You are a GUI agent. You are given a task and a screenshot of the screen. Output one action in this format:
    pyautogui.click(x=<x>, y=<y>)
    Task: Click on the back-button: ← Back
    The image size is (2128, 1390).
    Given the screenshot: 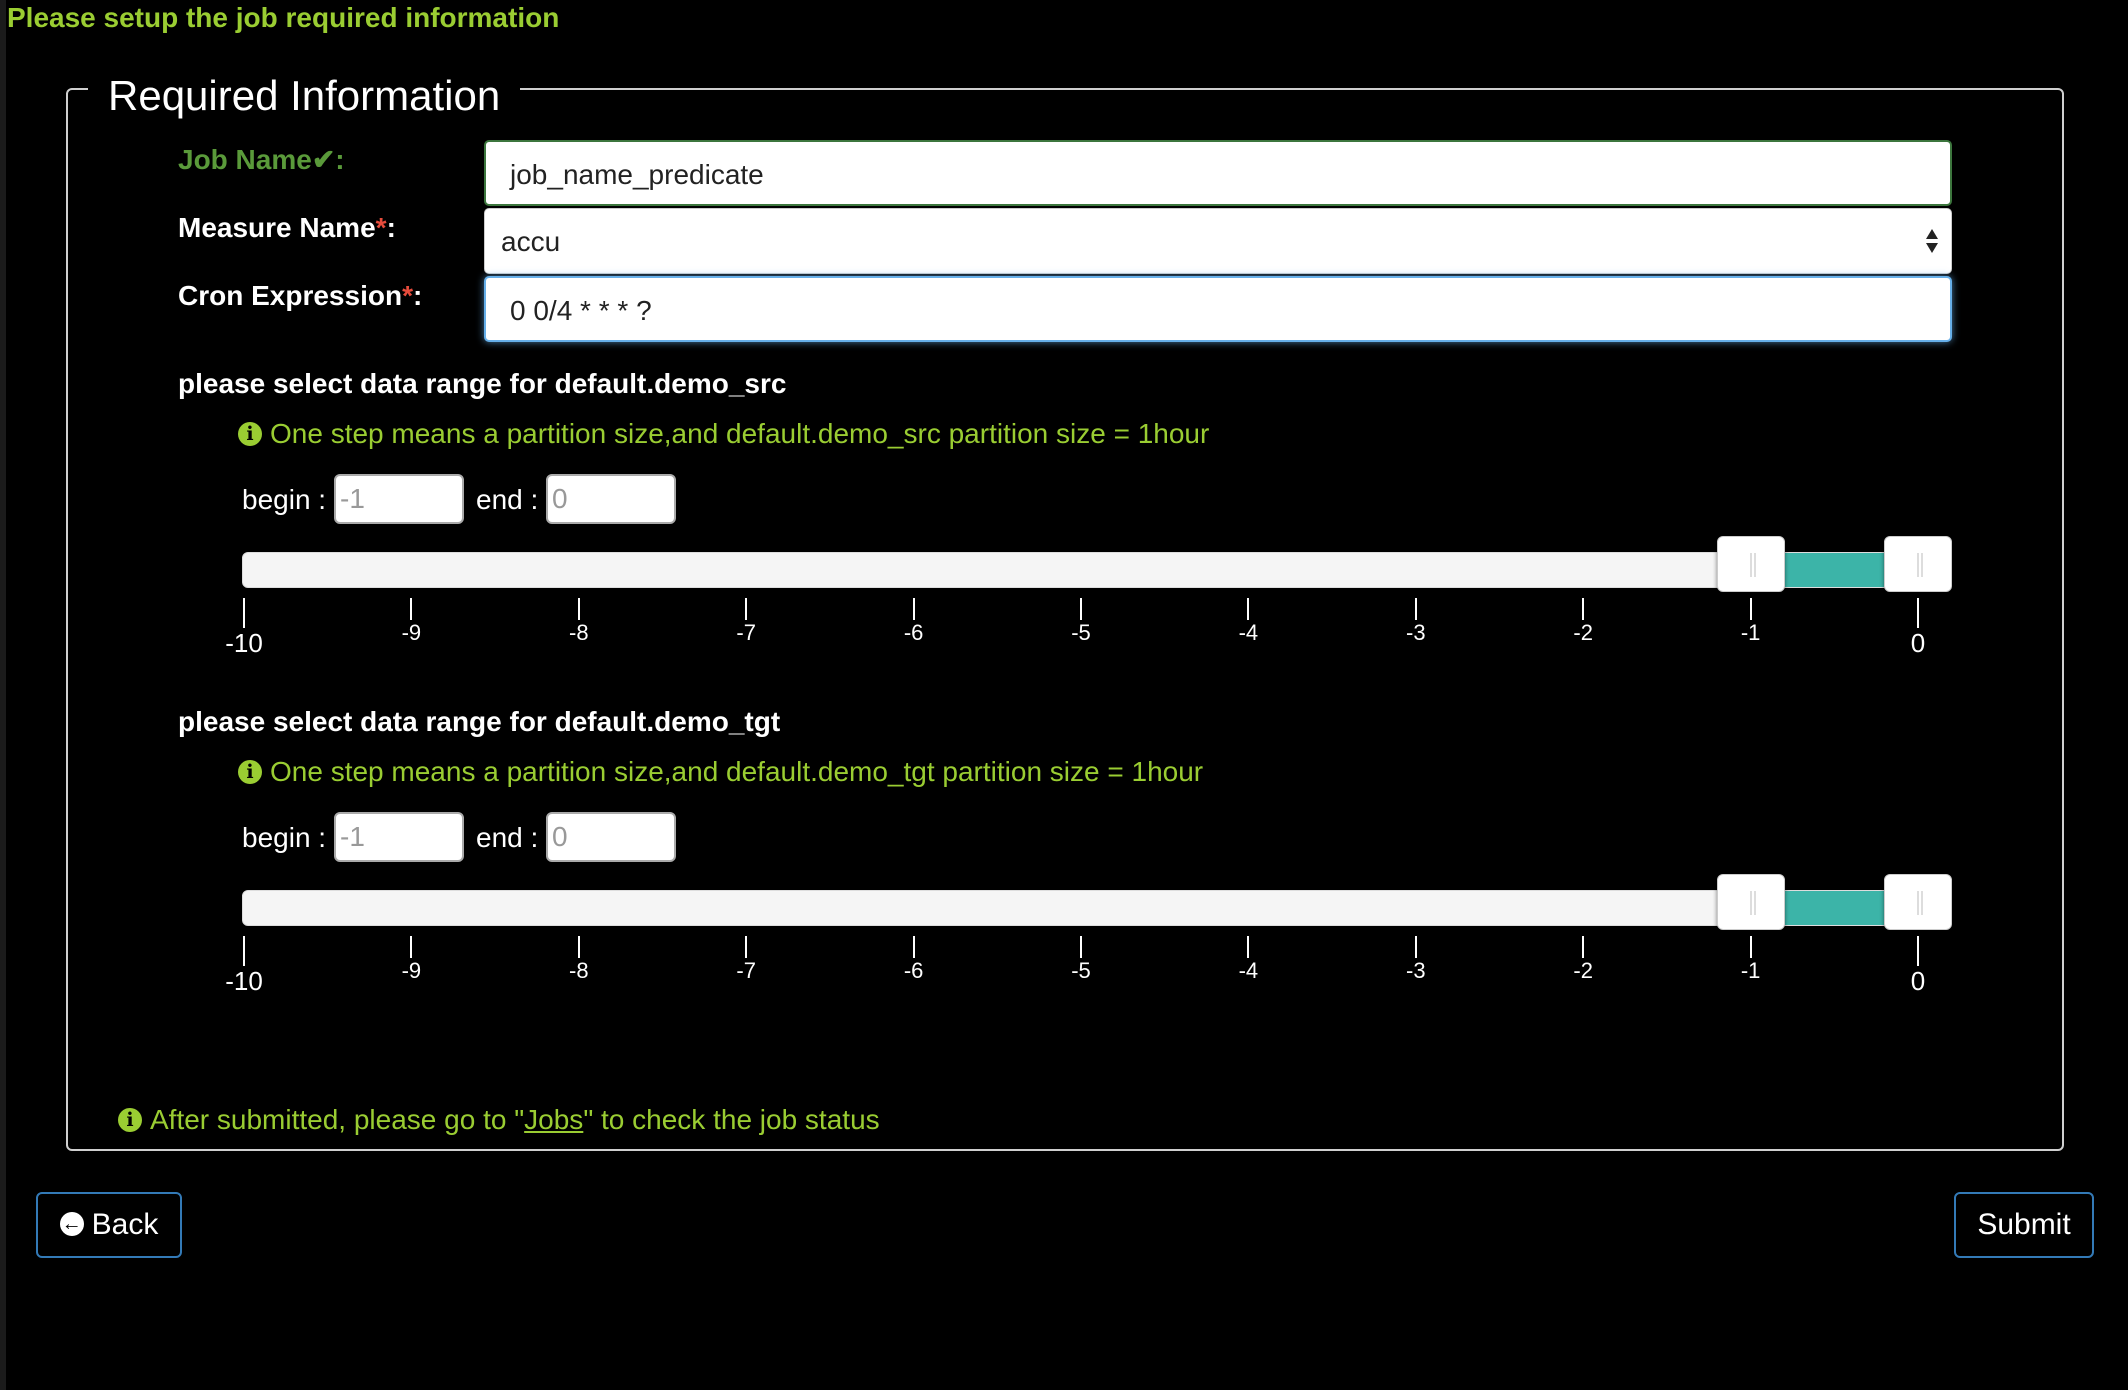 What is the action you would take?
    pyautogui.click(x=109, y=1225)
    